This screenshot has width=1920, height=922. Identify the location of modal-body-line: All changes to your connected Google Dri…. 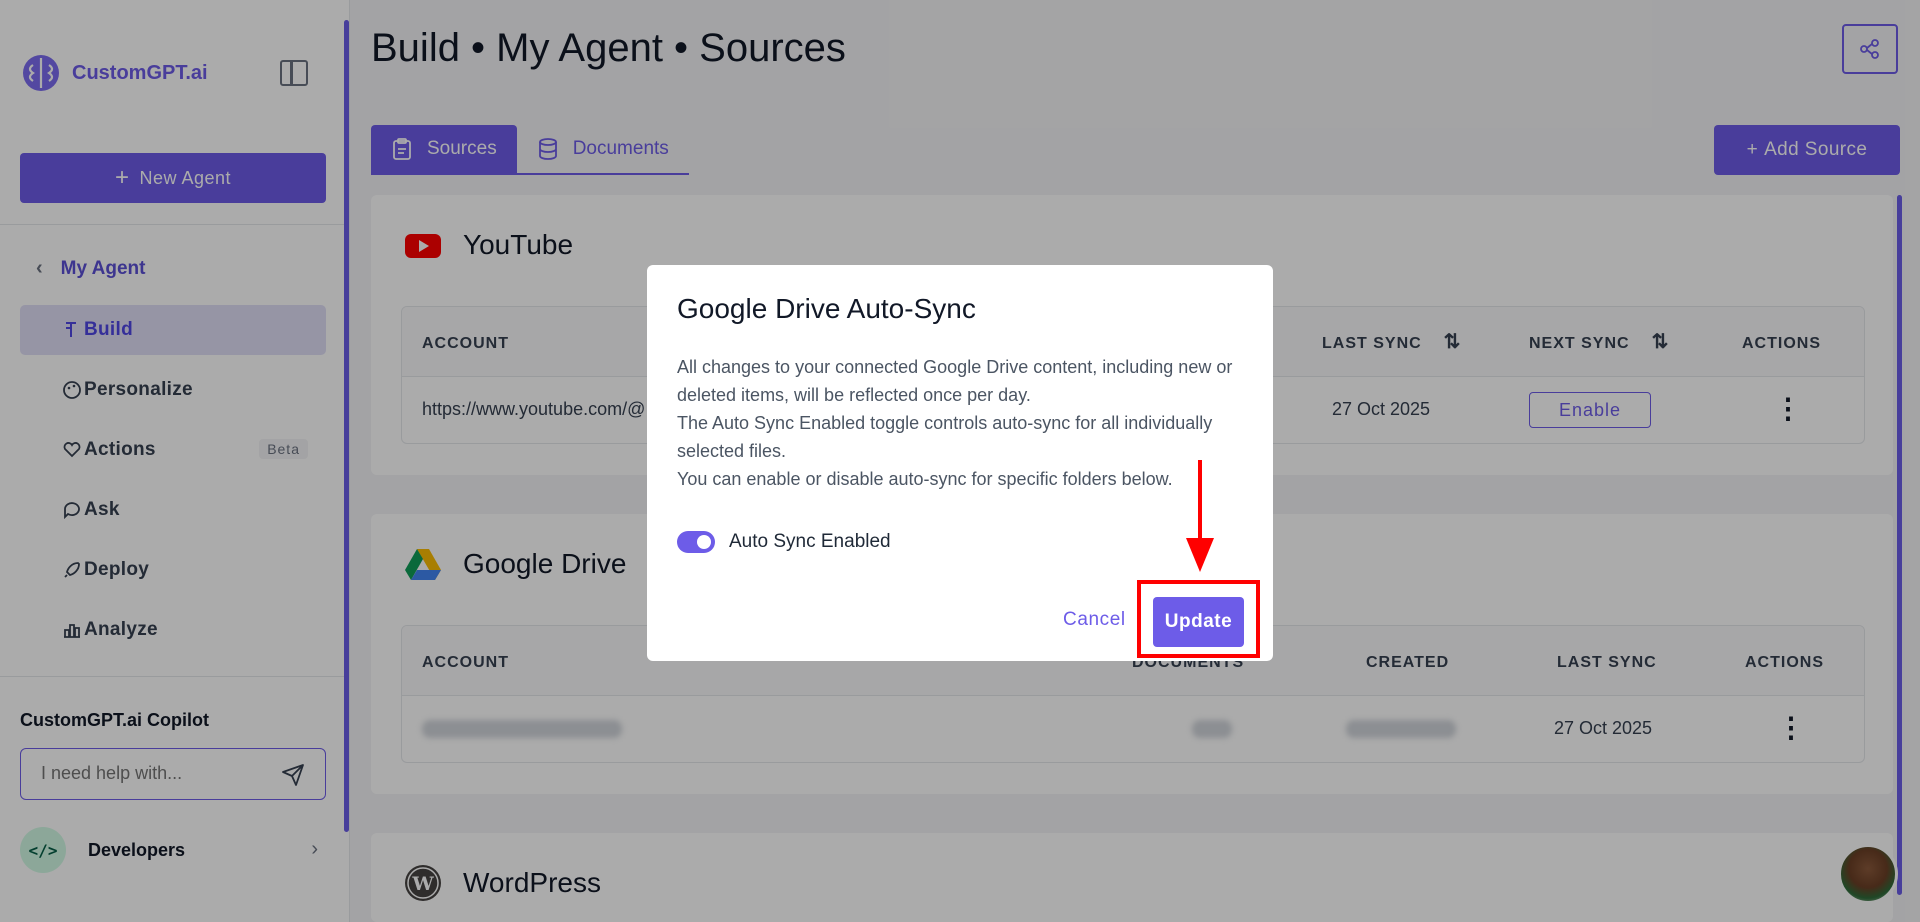
(955, 381).